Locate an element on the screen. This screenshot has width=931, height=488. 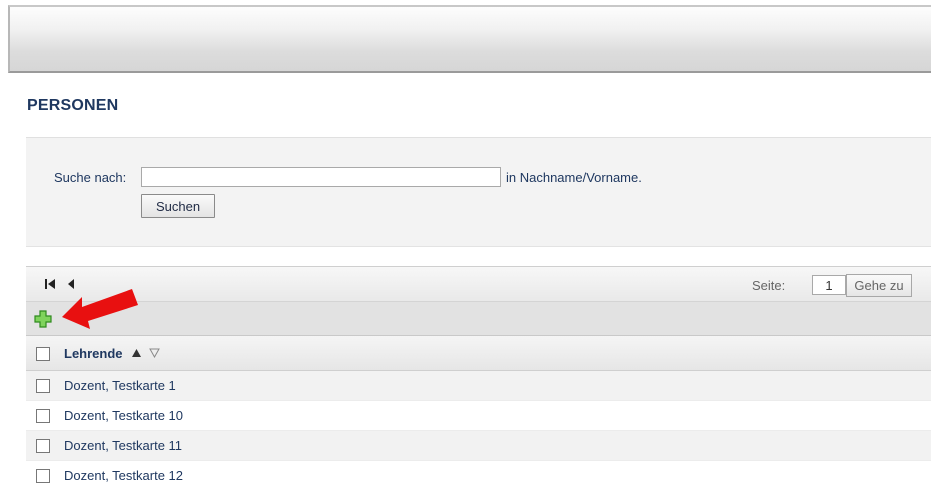
top-banner is located at coordinates (469, 39).